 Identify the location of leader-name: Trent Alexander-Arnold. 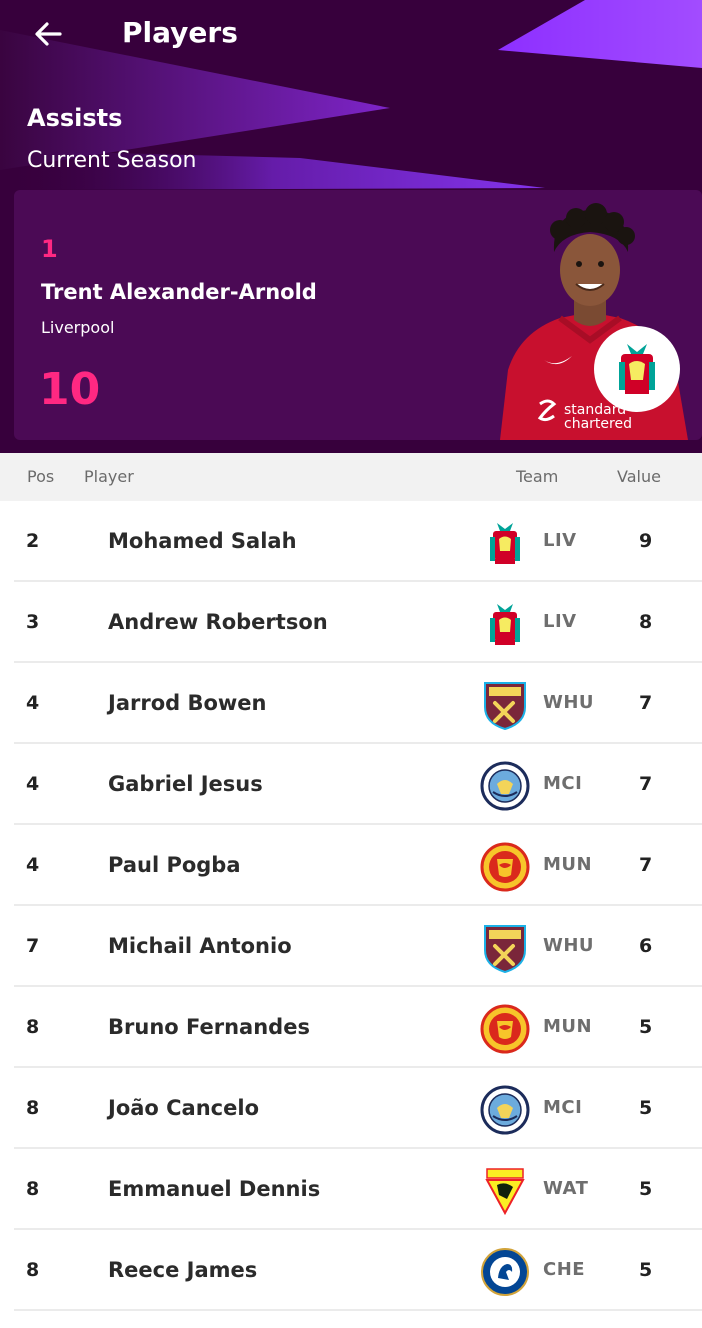
(179, 292).